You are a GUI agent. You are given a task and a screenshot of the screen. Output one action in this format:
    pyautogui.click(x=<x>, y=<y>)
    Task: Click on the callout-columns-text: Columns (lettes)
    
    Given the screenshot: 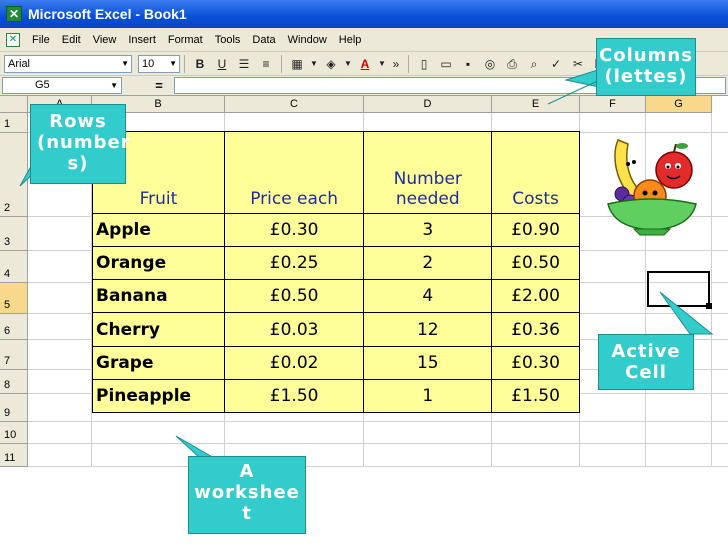 What is the action you would take?
    pyautogui.click(x=646, y=66)
    